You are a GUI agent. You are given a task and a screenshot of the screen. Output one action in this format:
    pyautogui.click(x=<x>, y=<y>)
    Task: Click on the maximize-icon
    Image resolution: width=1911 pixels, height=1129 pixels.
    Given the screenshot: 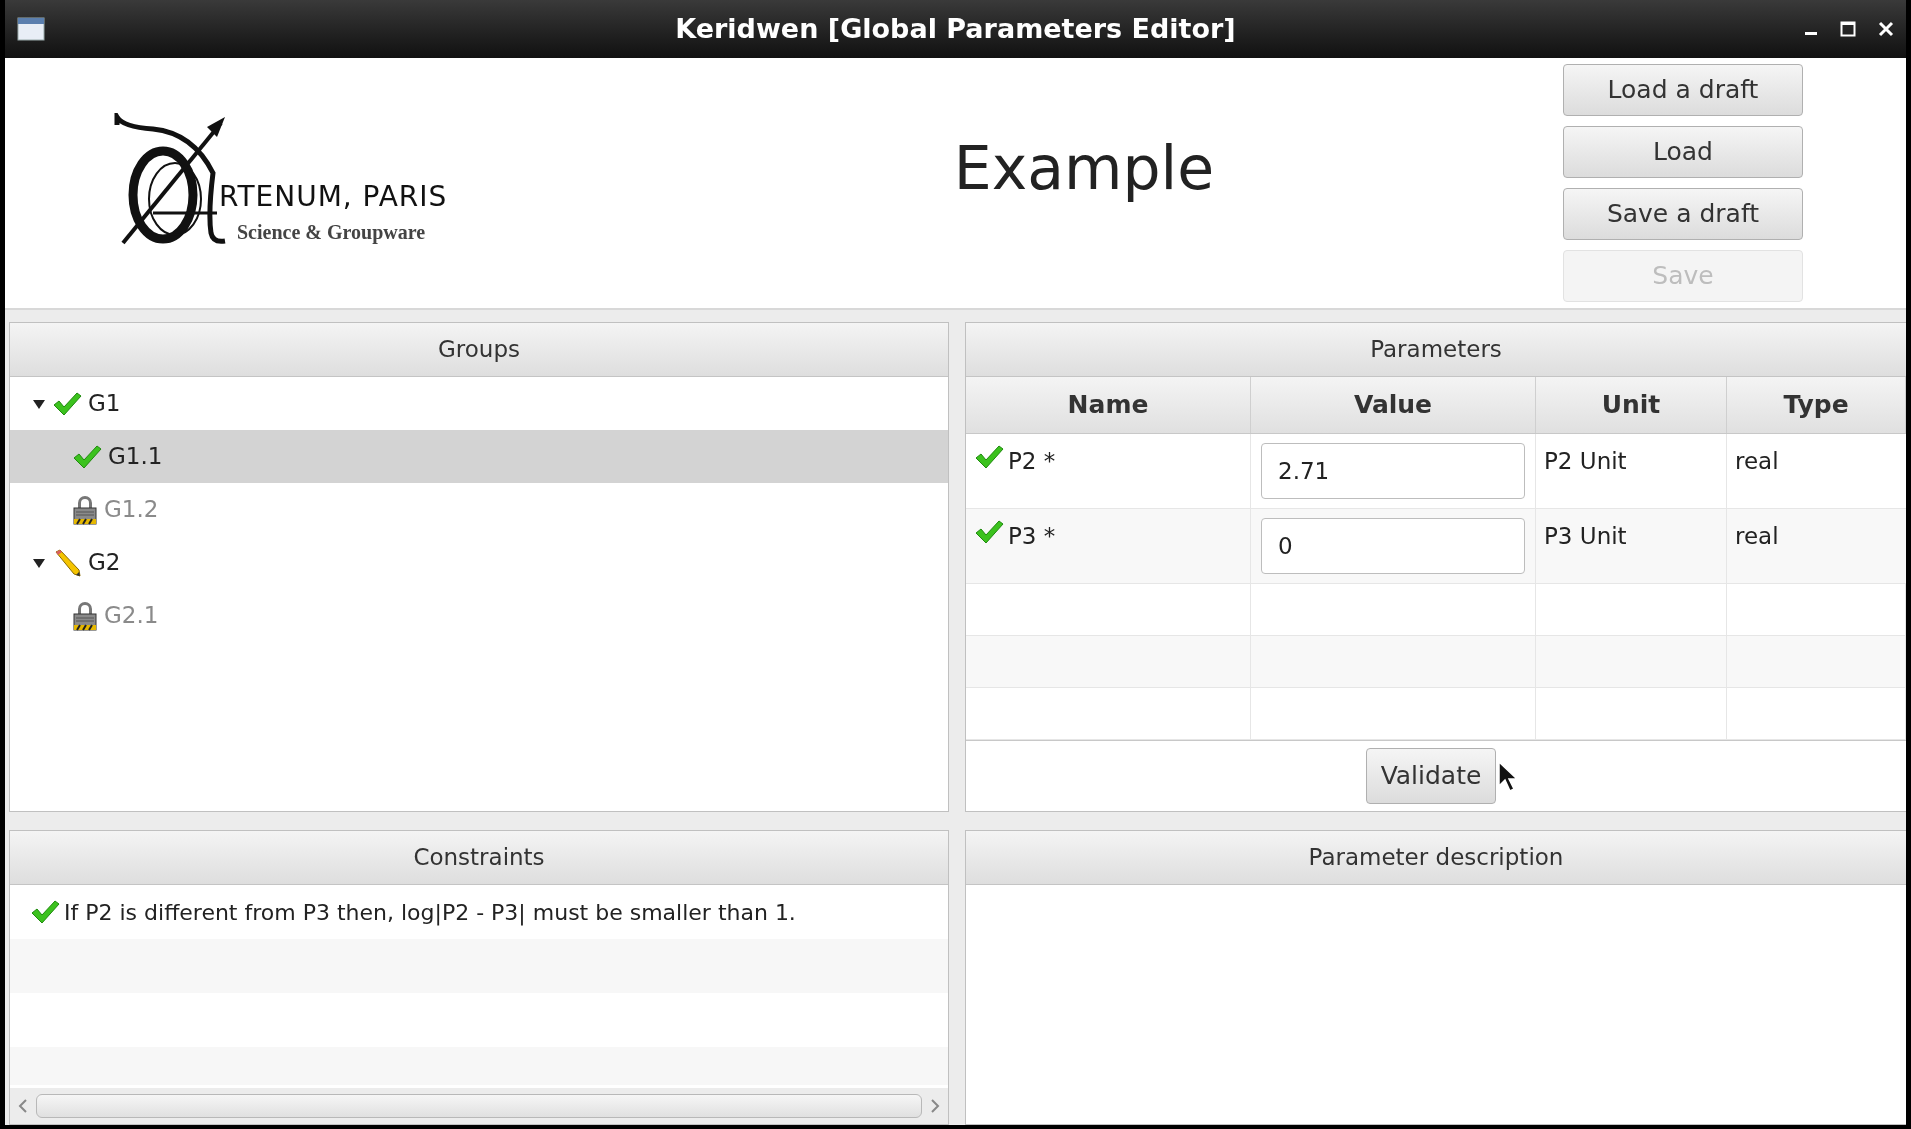 What is the action you would take?
    pyautogui.click(x=1848, y=29)
    